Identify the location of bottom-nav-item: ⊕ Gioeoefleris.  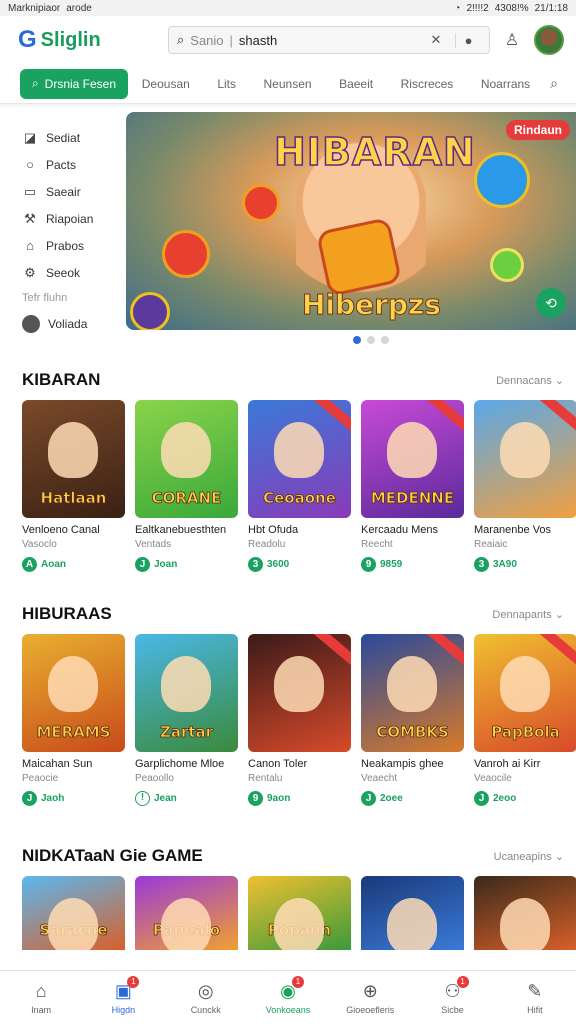
(370, 997).